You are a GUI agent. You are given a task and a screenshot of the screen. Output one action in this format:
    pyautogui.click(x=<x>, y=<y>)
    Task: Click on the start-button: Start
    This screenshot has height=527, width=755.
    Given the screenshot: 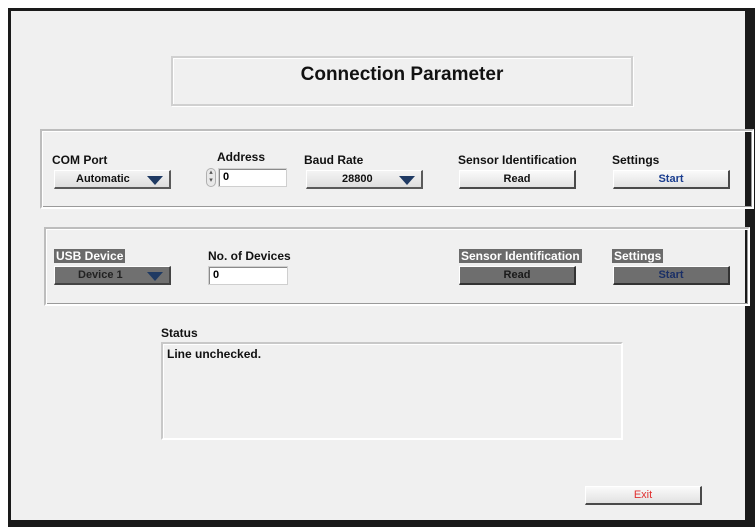 What is the action you would take?
    pyautogui.click(x=671, y=179)
    